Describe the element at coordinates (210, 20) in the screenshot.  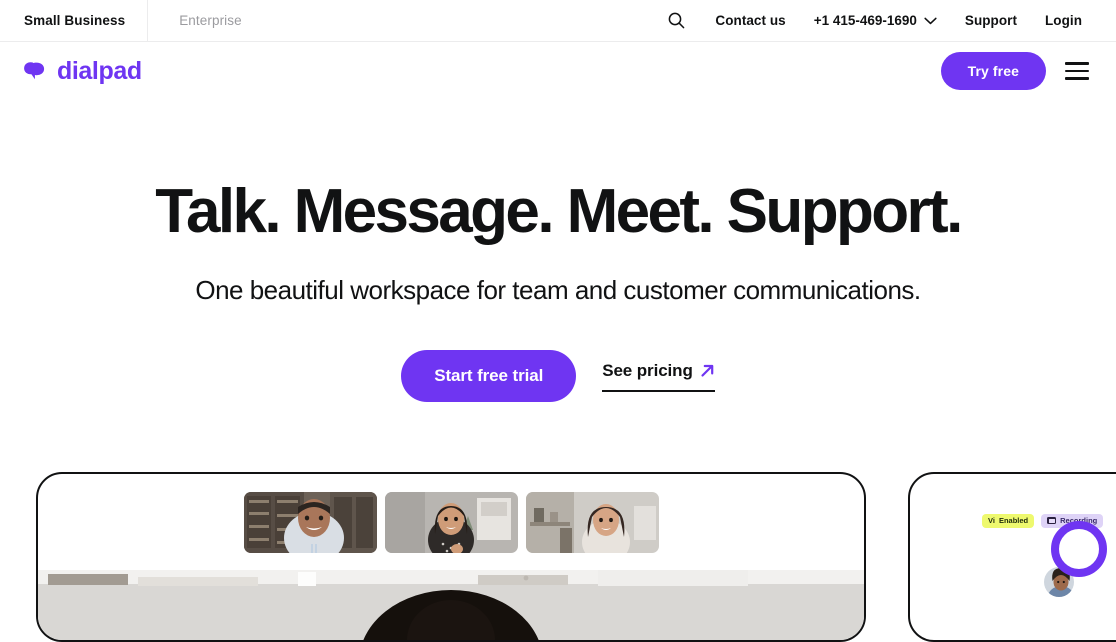
I see `audience-tab-label: Enterprise` at that location.